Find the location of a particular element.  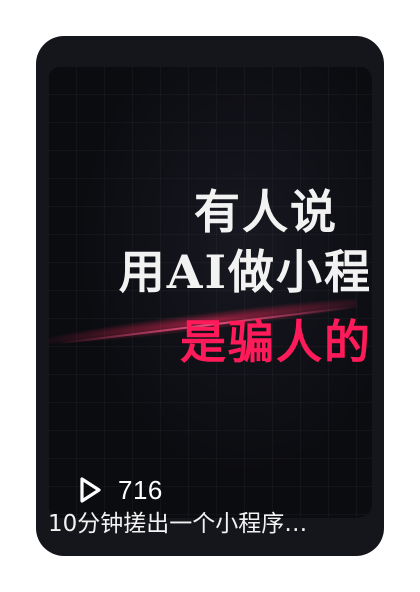

thumbnail-headline-line3: 是骗人的 is located at coordinates (276, 342).